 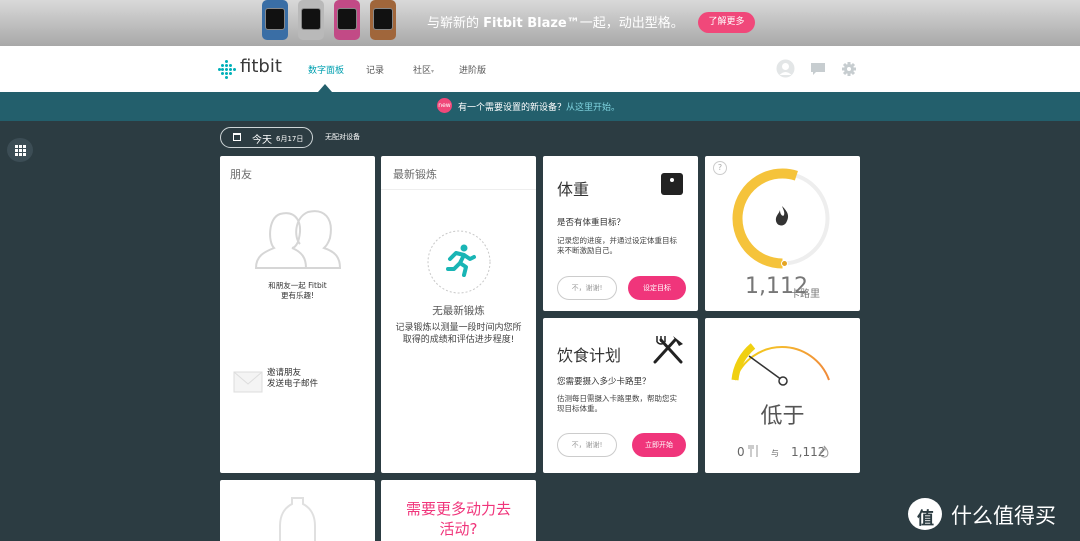 I want to click on water-tile, so click(x=297, y=510).